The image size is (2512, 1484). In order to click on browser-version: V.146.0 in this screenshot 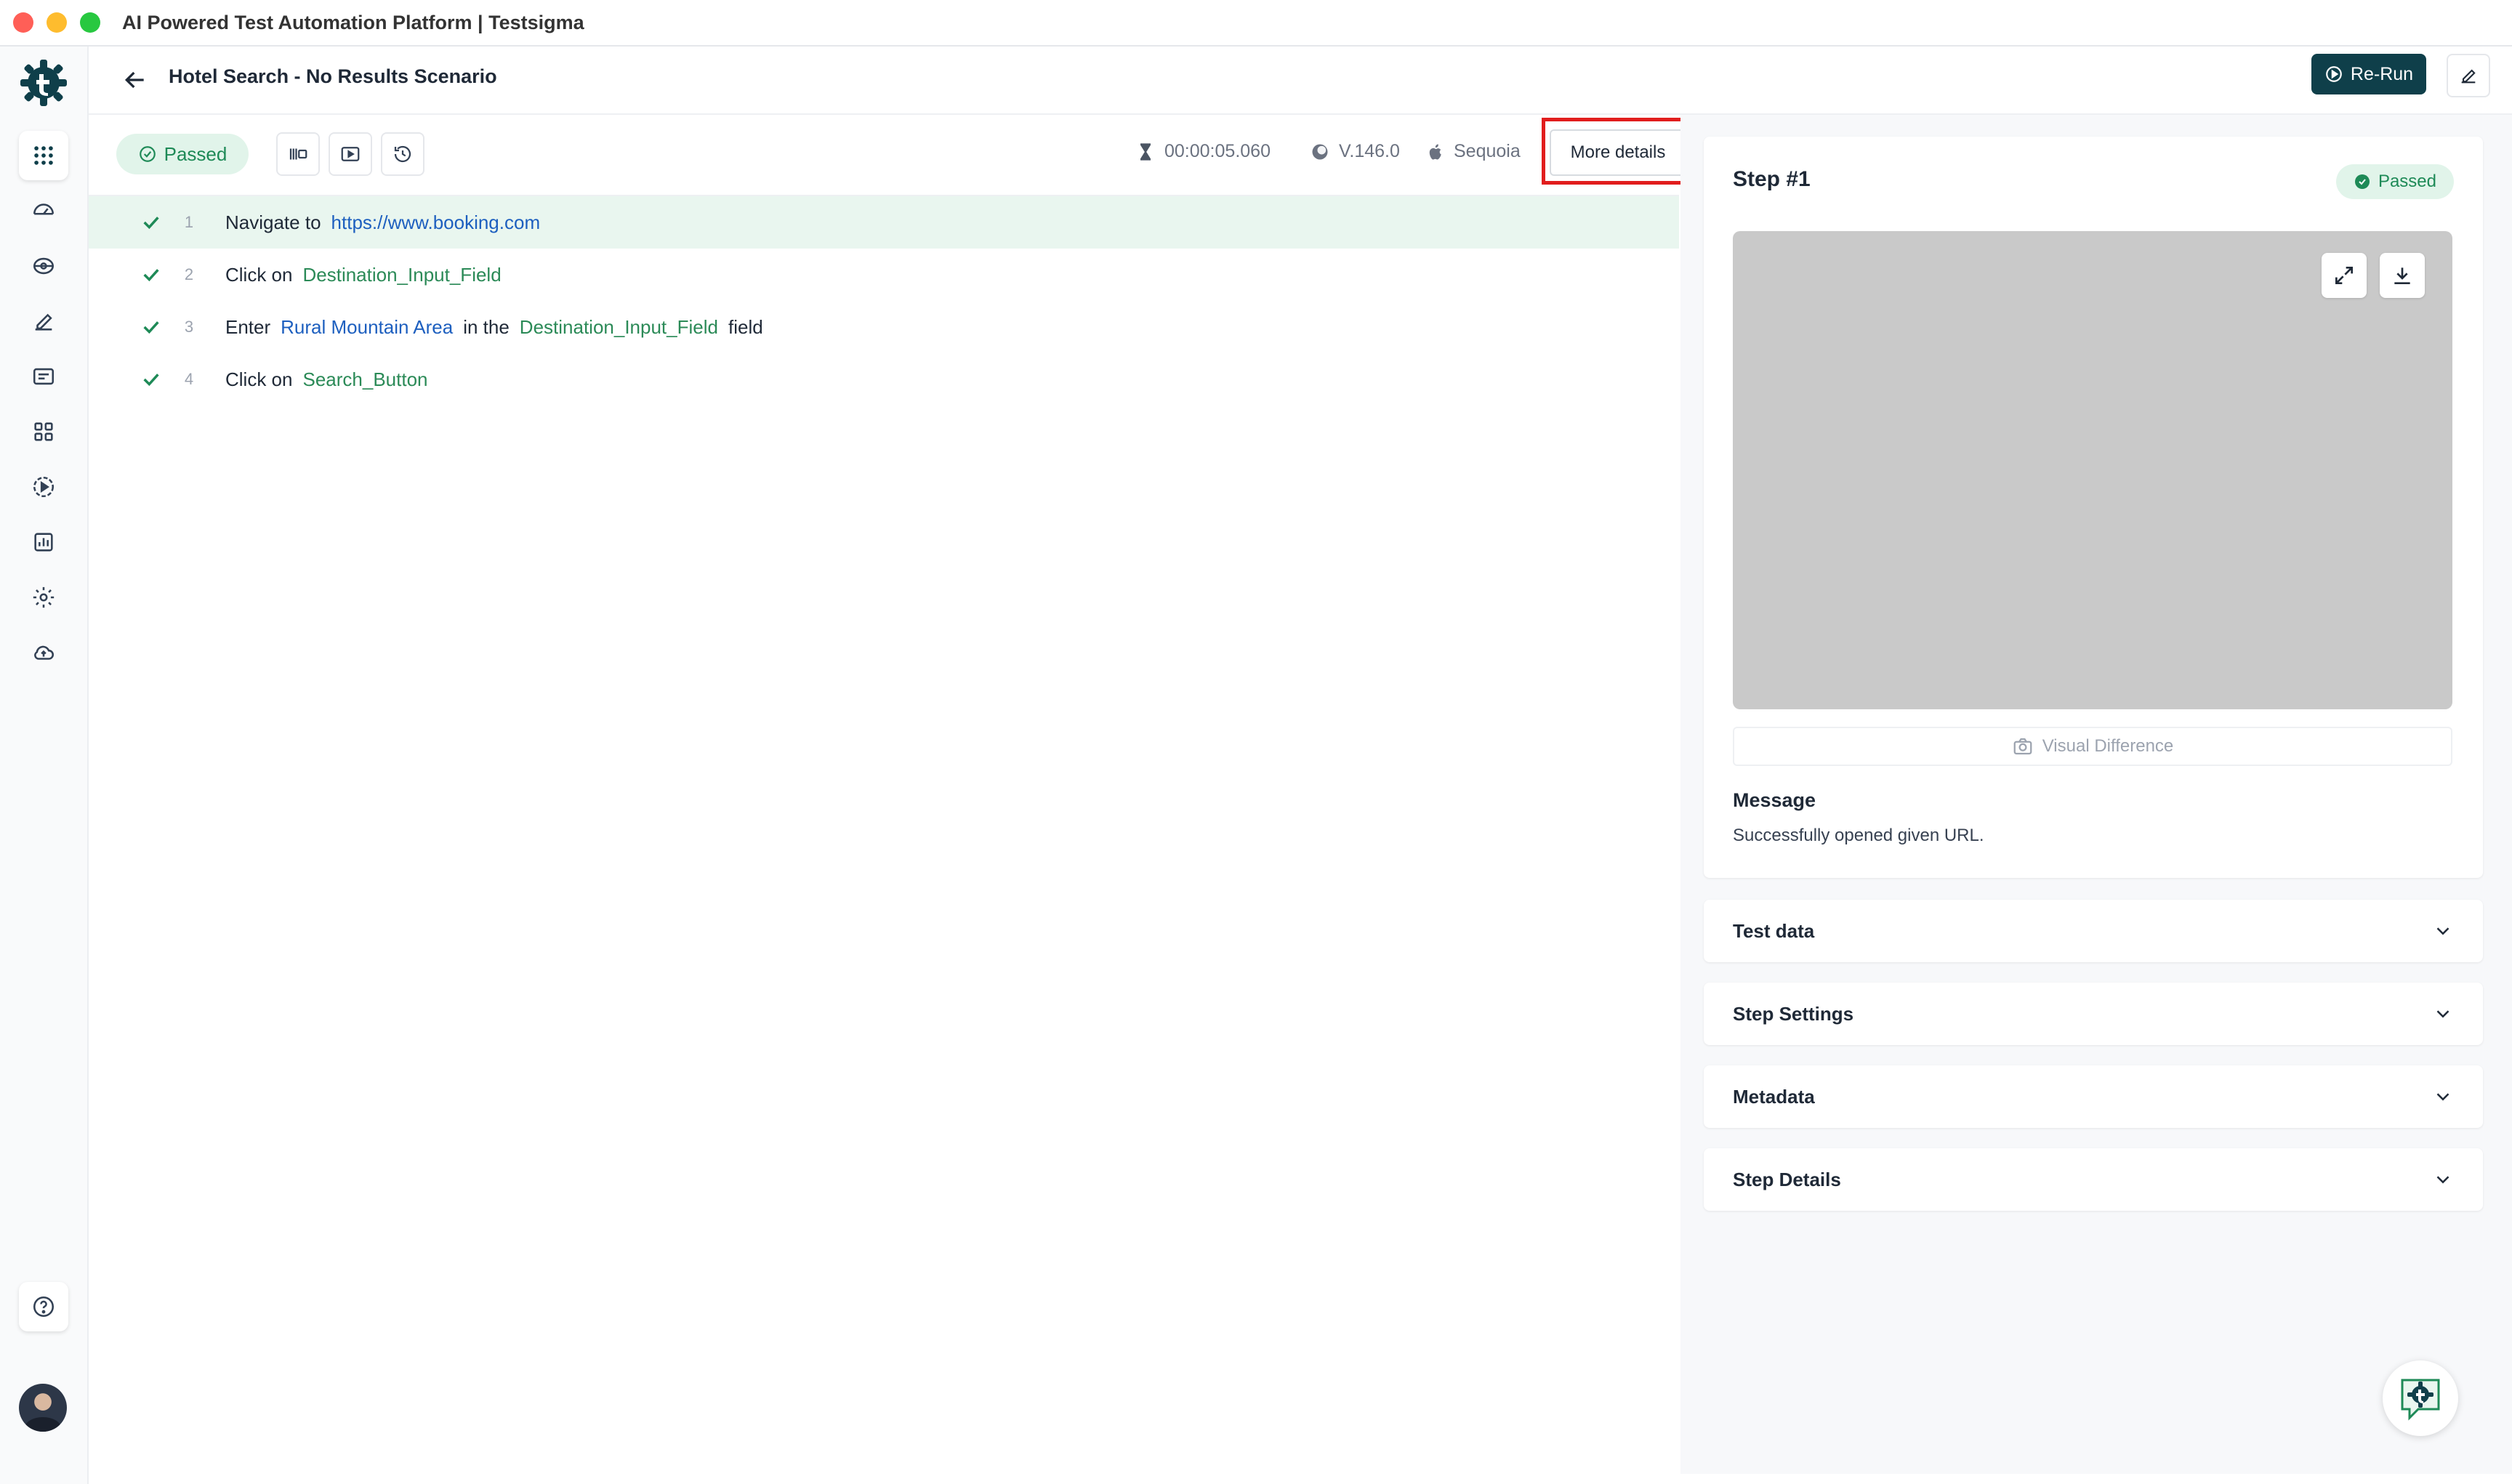, I will do `click(1369, 151)`.